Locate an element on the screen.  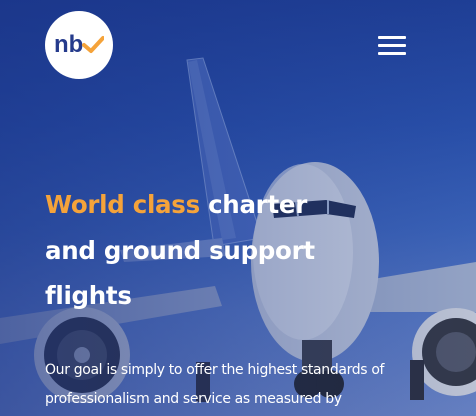
logo-wordmark: nb is located at coordinates (68, 44).